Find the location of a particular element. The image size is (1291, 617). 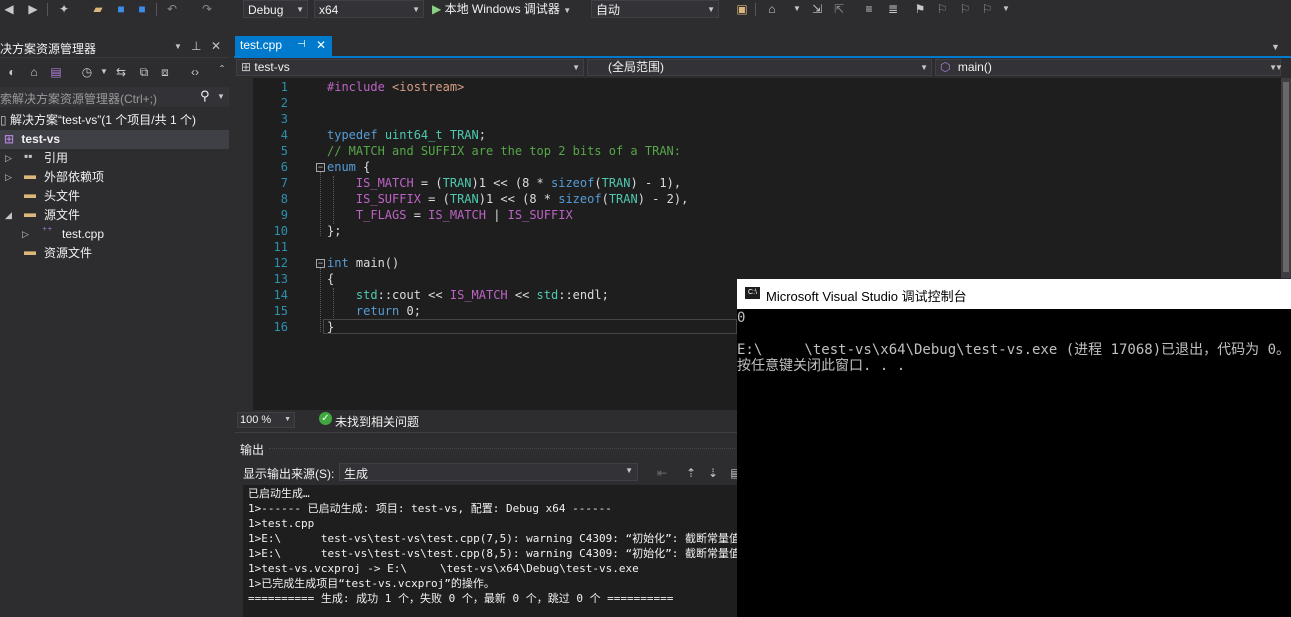

tree-item-resource-files: ▬ 资源文件 is located at coordinates (114, 253).